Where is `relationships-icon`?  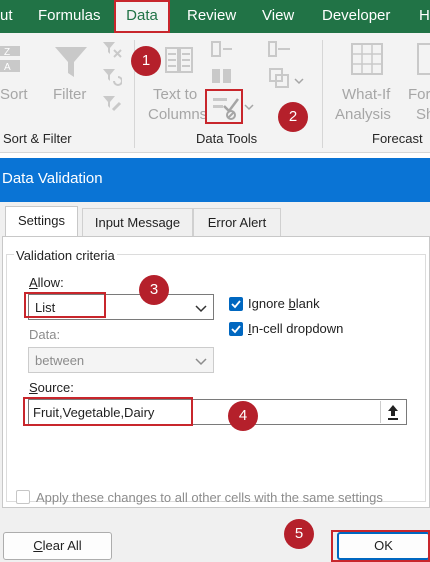 relationships-icon is located at coordinates (280, 79).